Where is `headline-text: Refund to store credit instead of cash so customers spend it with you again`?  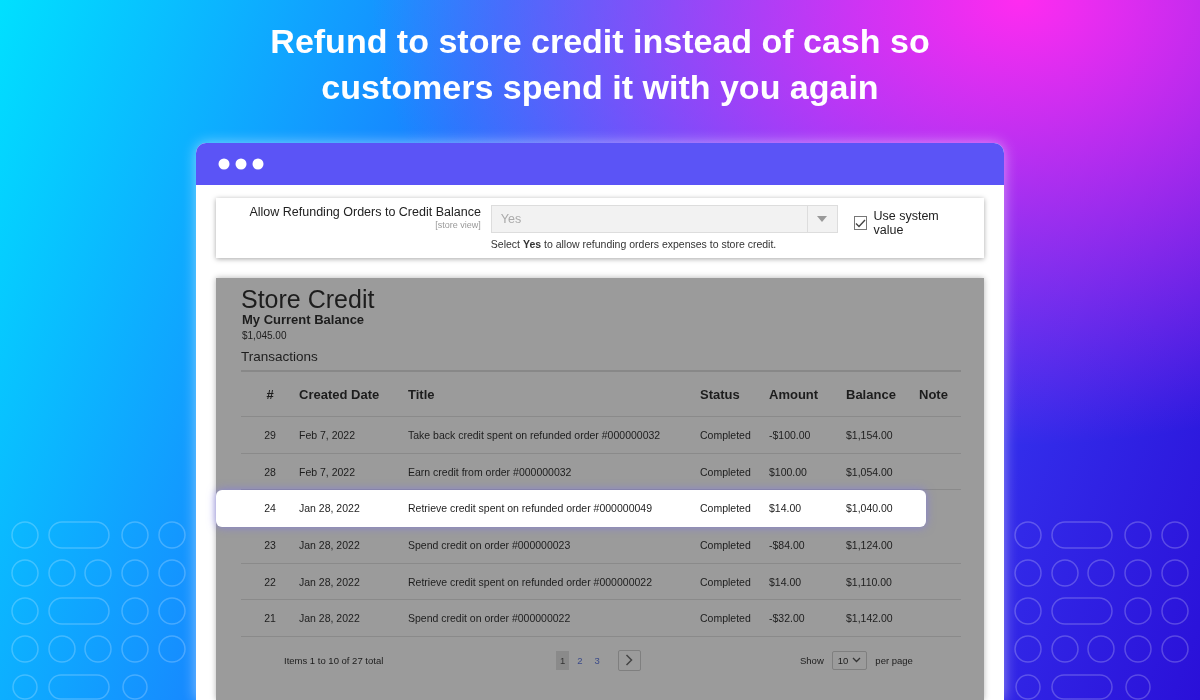
headline-text: Refund to store credit instead of cash so customers spend it with you again is located at coordinates (600, 64).